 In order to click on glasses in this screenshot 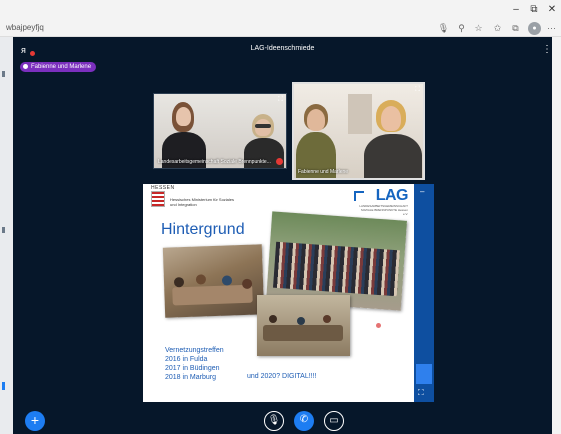, I will do `click(263, 126)`.